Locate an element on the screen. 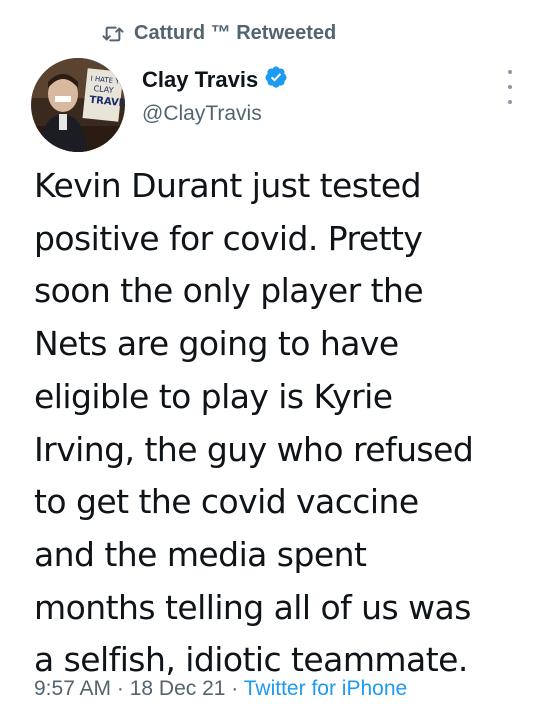 Image resolution: width=535 pixels, height=716 pixels. tweet-text-line: Irving, the guy who refused is located at coordinates (254, 449).